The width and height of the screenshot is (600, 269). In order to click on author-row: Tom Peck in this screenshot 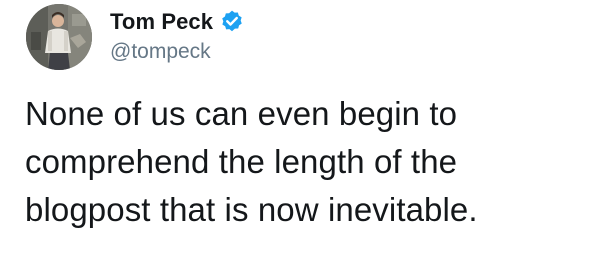, I will do `click(177, 22)`.